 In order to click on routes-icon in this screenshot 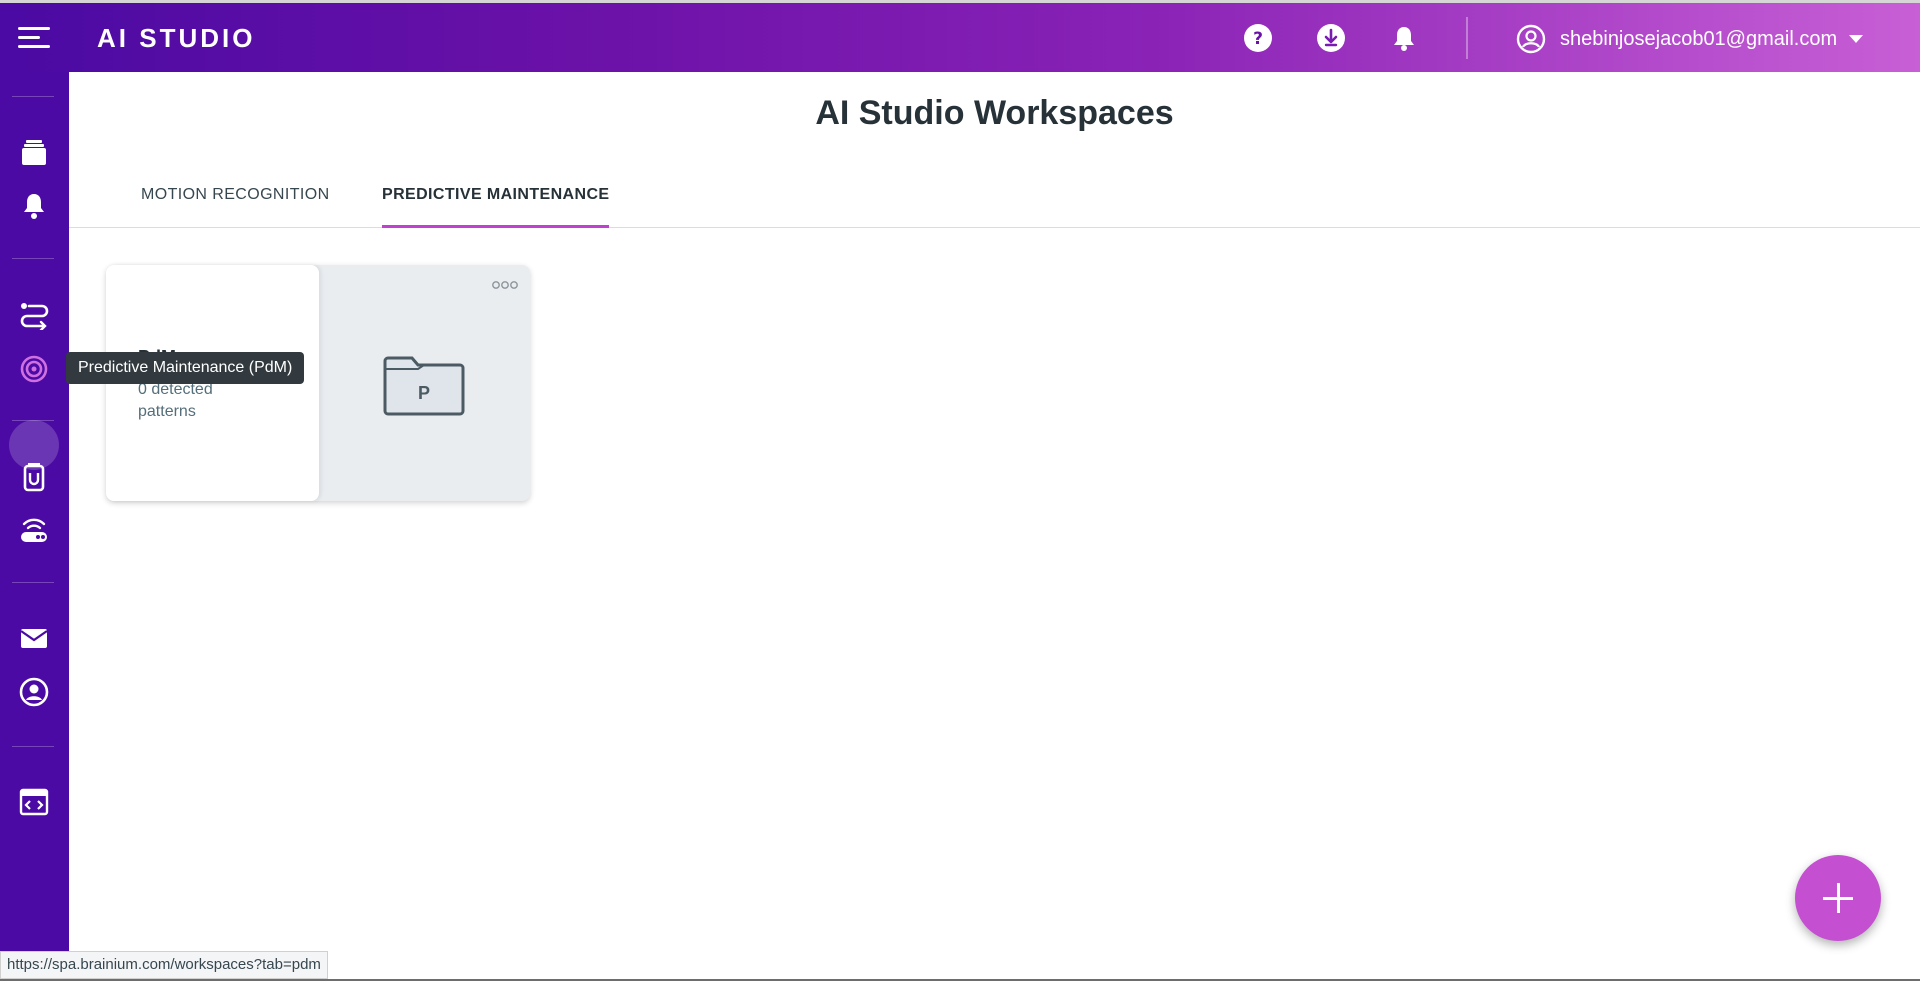, I will do `click(34, 314)`.